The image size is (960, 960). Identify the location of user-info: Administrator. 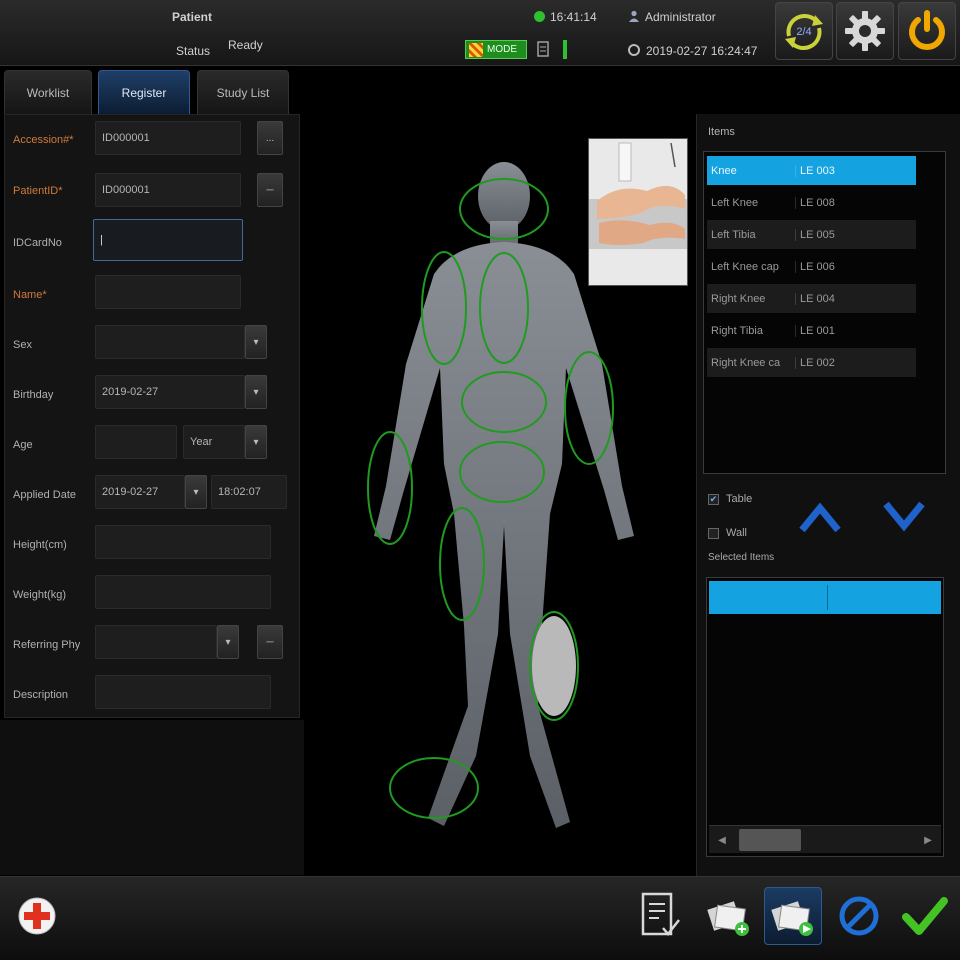
(672, 17).